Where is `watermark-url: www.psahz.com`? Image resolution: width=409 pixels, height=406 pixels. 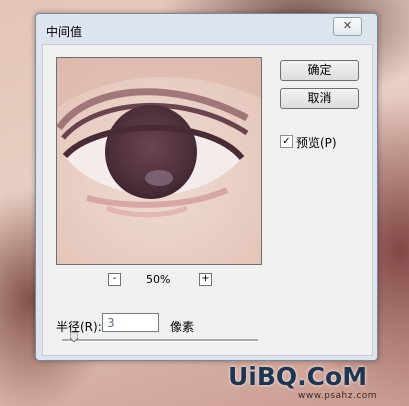 watermark-url: www.psahz.com is located at coordinates (338, 396).